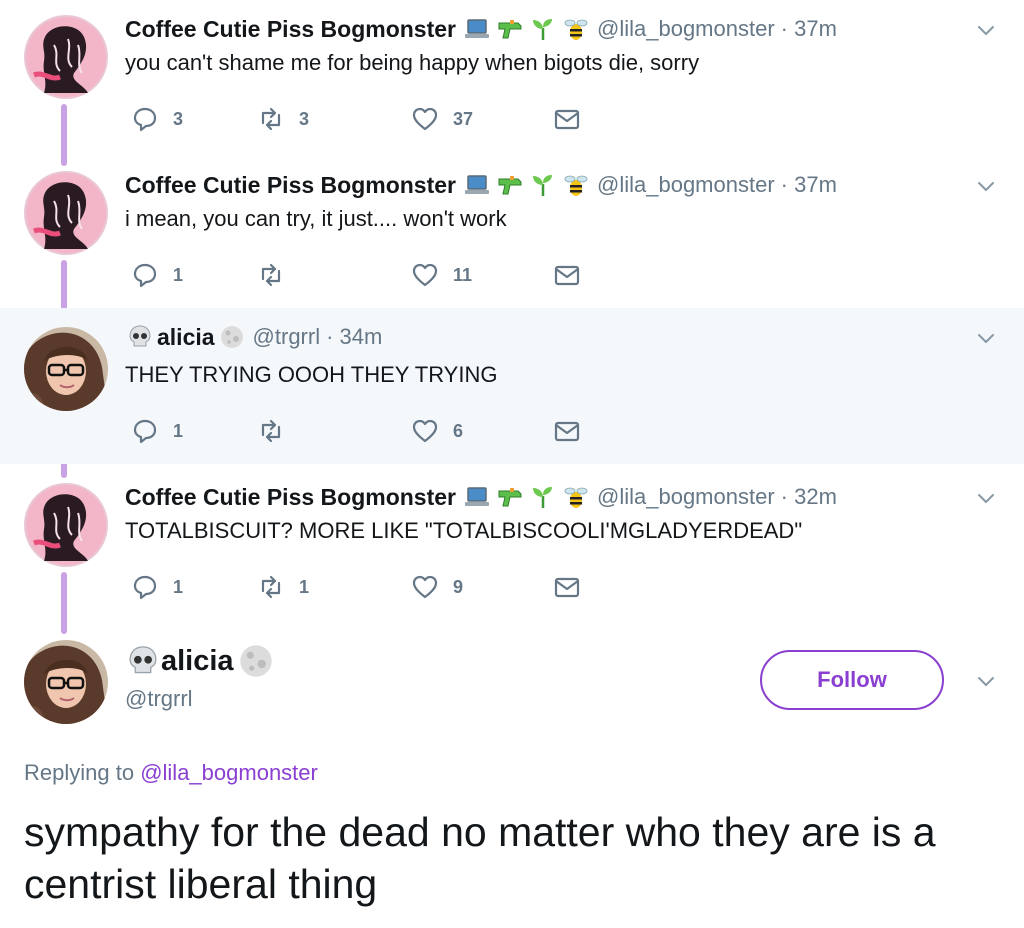 Image resolution: width=1024 pixels, height=928 pixels. I want to click on like-button: 9, so click(437, 587).